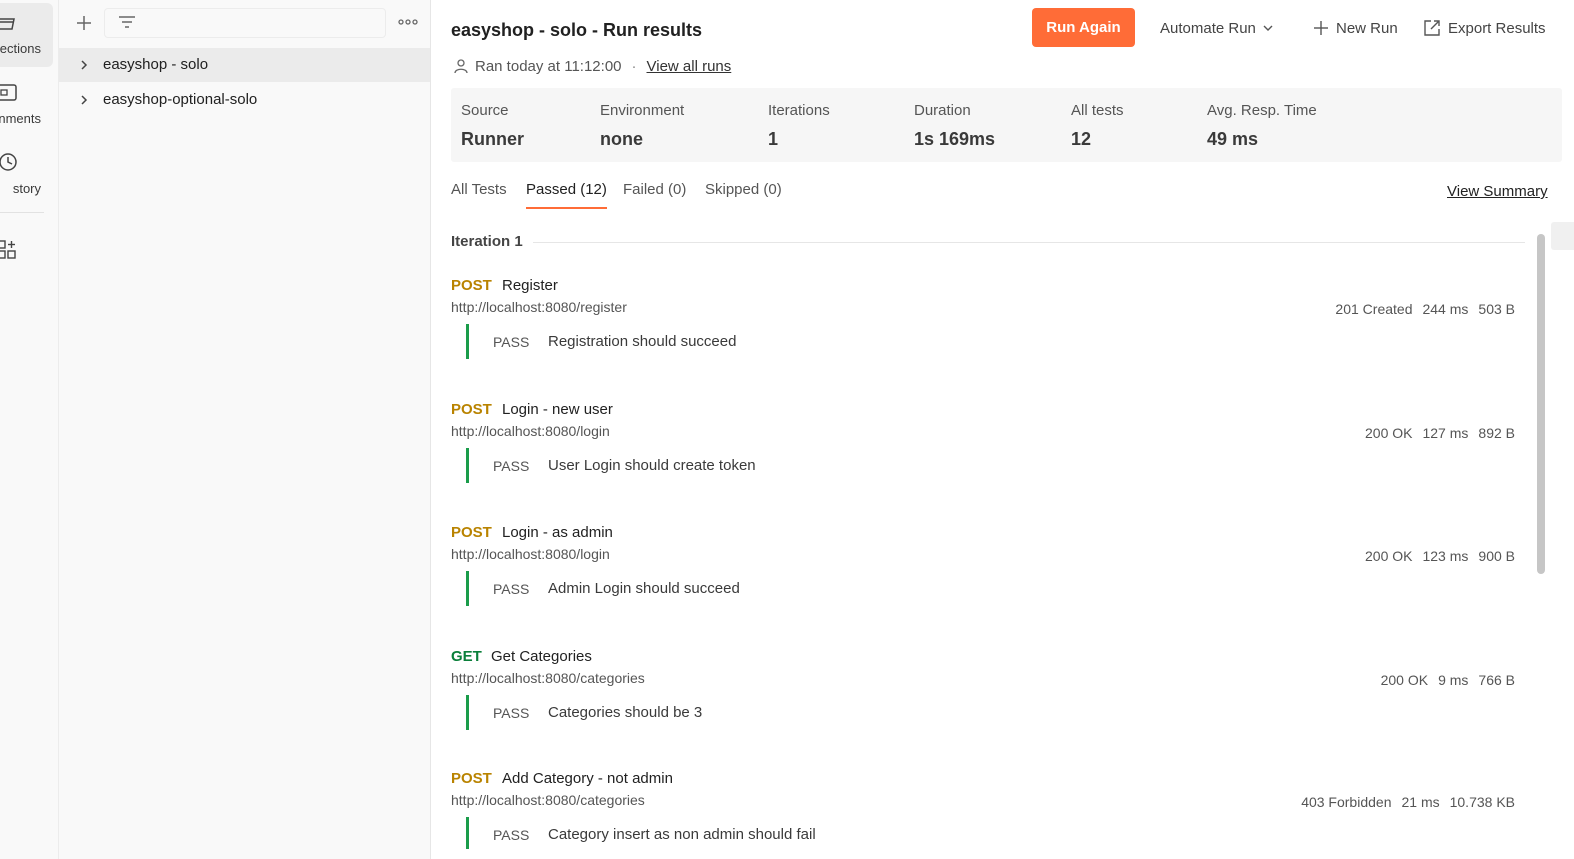 This screenshot has height=859, width=1574. I want to click on stat-iterations: Iterations 1, so click(799, 126).